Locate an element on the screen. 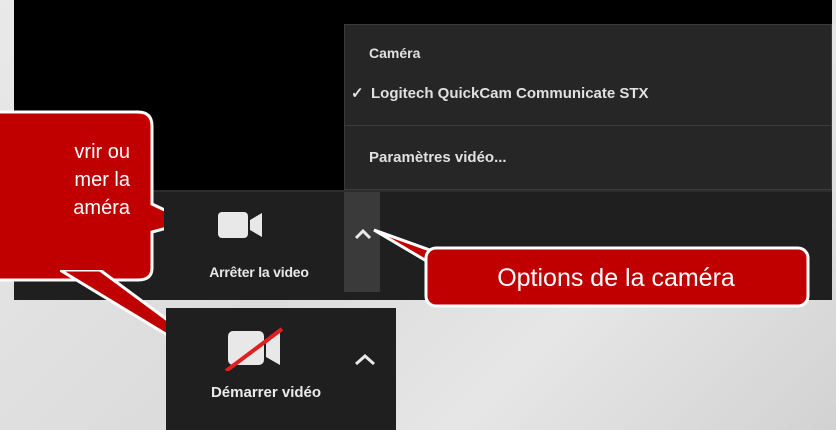 The width and height of the screenshot is (836, 430). video-camera-off-icon is located at coordinates (254, 349).